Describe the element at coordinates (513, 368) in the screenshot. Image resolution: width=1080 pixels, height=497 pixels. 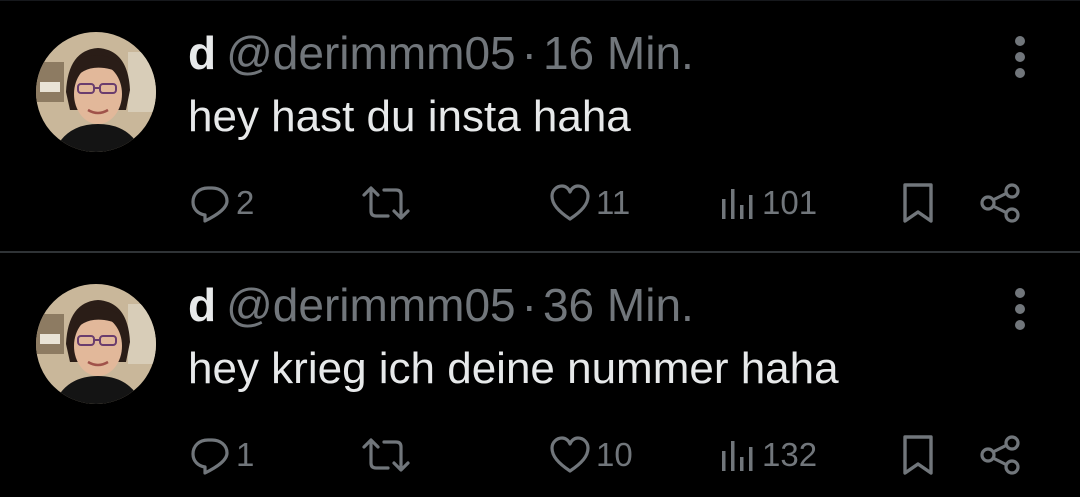
I see `tweet-text: hey krieg ich deine nummer haha` at that location.